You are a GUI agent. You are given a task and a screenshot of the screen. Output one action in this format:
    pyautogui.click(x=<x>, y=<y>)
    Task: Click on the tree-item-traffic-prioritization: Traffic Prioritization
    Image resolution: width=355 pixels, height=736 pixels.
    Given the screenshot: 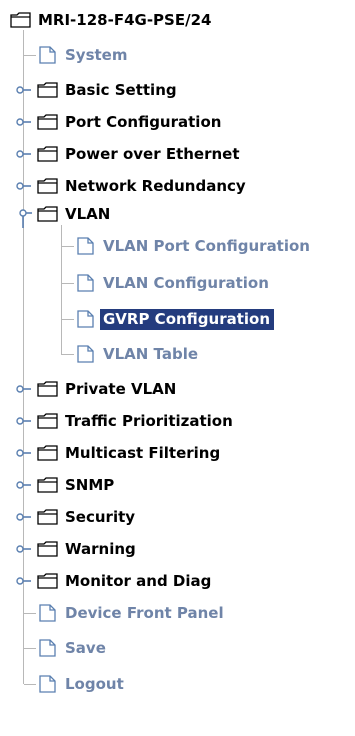 What is the action you would take?
    pyautogui.click(x=135, y=421)
    